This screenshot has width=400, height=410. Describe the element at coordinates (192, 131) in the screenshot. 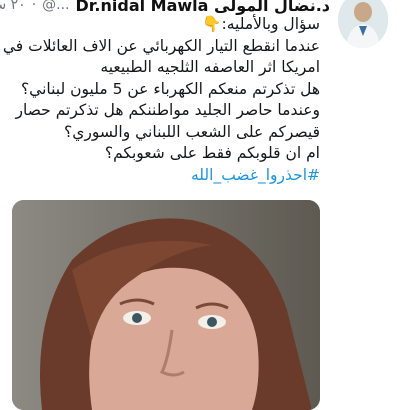

I see `tweet-line: قيصركم على الشعب اللبناني والسوري؟` at that location.